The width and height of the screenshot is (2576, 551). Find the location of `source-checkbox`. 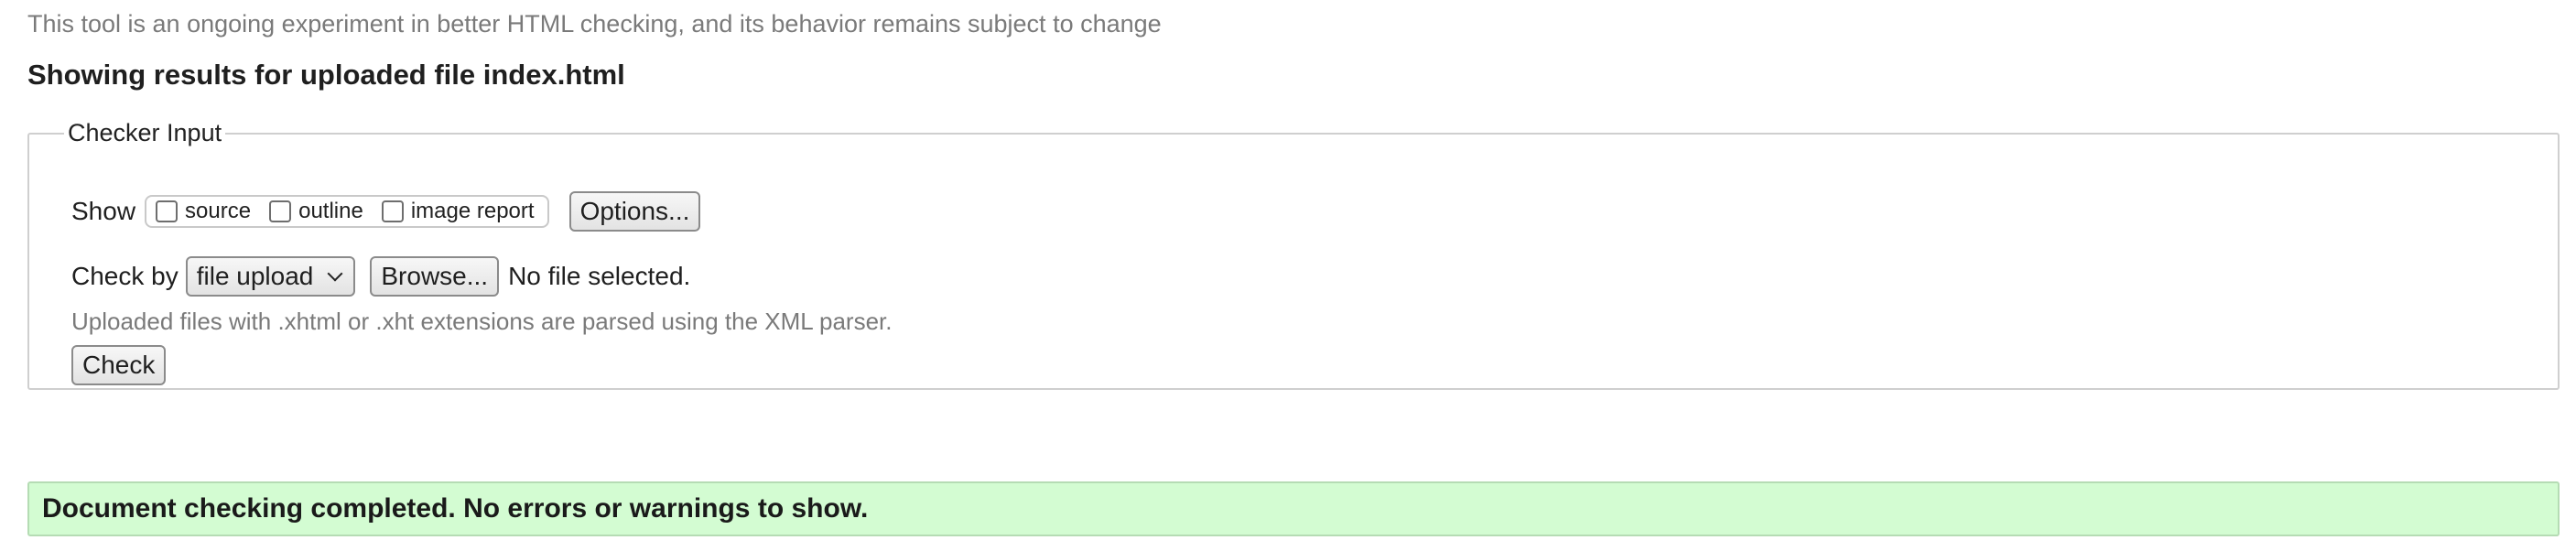

source-checkbox is located at coordinates (167, 211).